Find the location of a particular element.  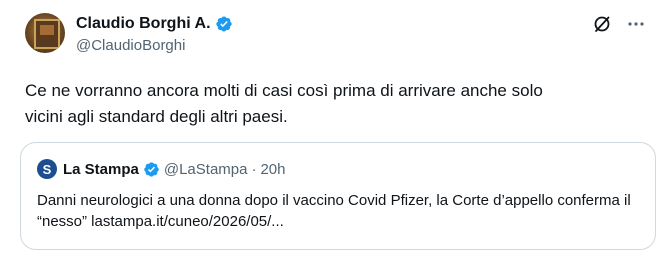

tweet-actions is located at coordinates (619, 24).